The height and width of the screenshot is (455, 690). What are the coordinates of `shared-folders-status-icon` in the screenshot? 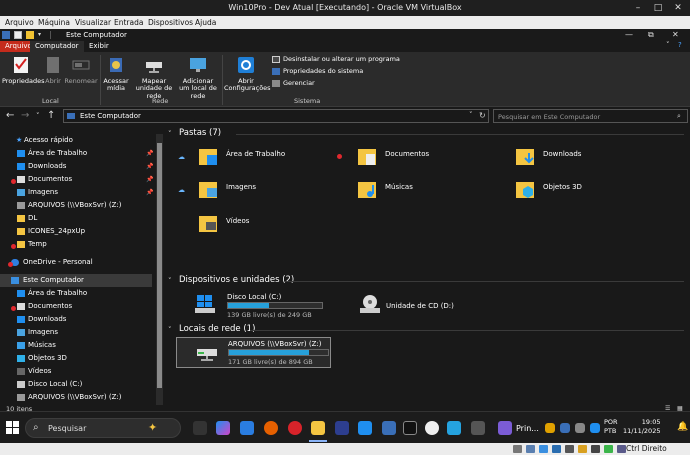 It's located at (582, 449).